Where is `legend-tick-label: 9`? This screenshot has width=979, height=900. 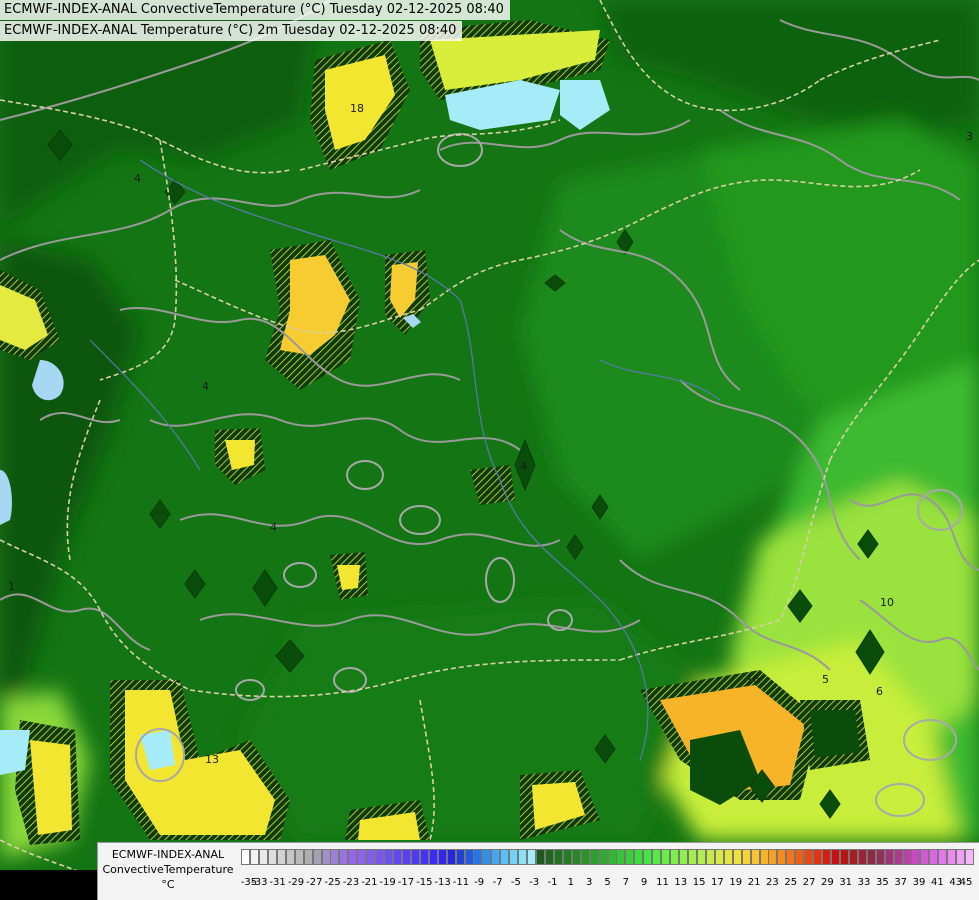
legend-tick-label: 9 is located at coordinates (644, 882).